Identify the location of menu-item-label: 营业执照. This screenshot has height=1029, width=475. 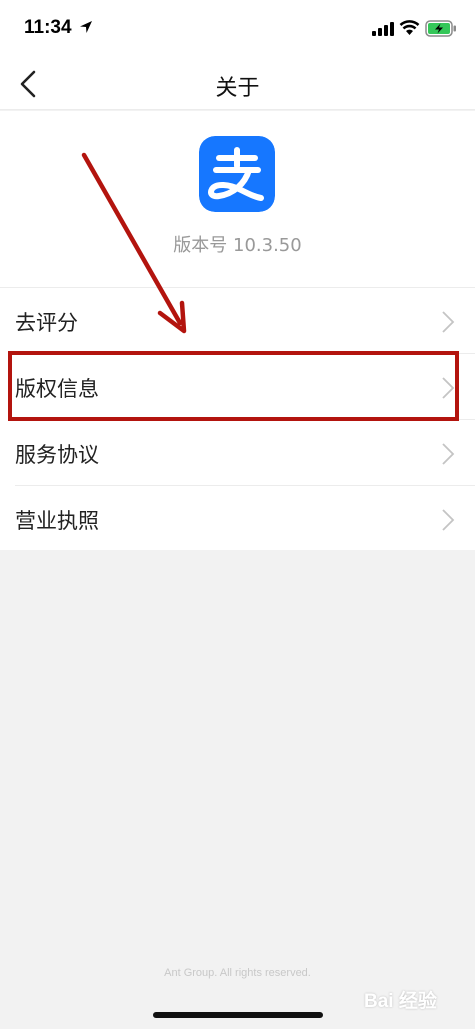
(57, 521).